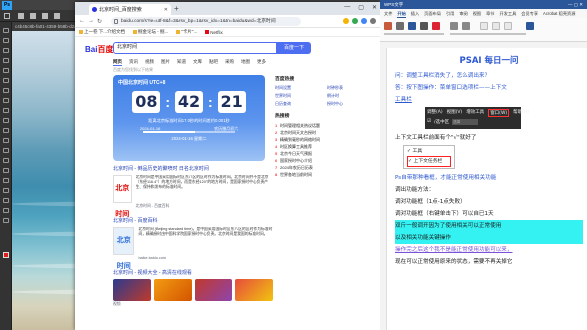 This screenshot has width=587, height=330. Describe the element at coordinates (6, 90) in the screenshot. I see `healing-brush-icon` at that location.